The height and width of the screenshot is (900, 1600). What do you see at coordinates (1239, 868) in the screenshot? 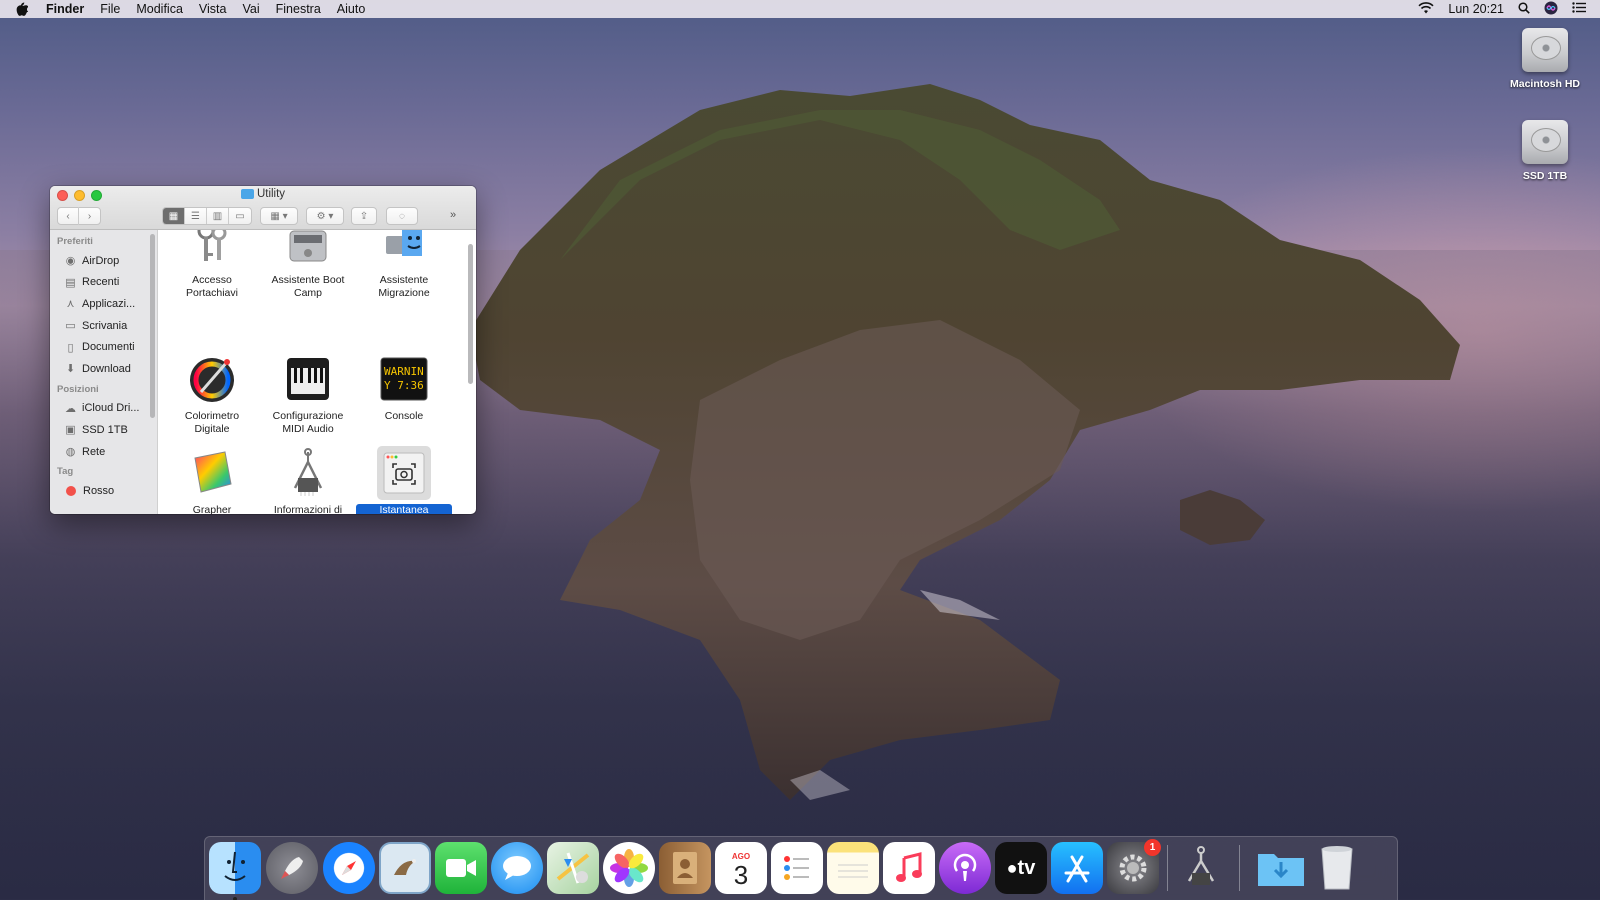
I see `dock-separator` at bounding box center [1239, 868].